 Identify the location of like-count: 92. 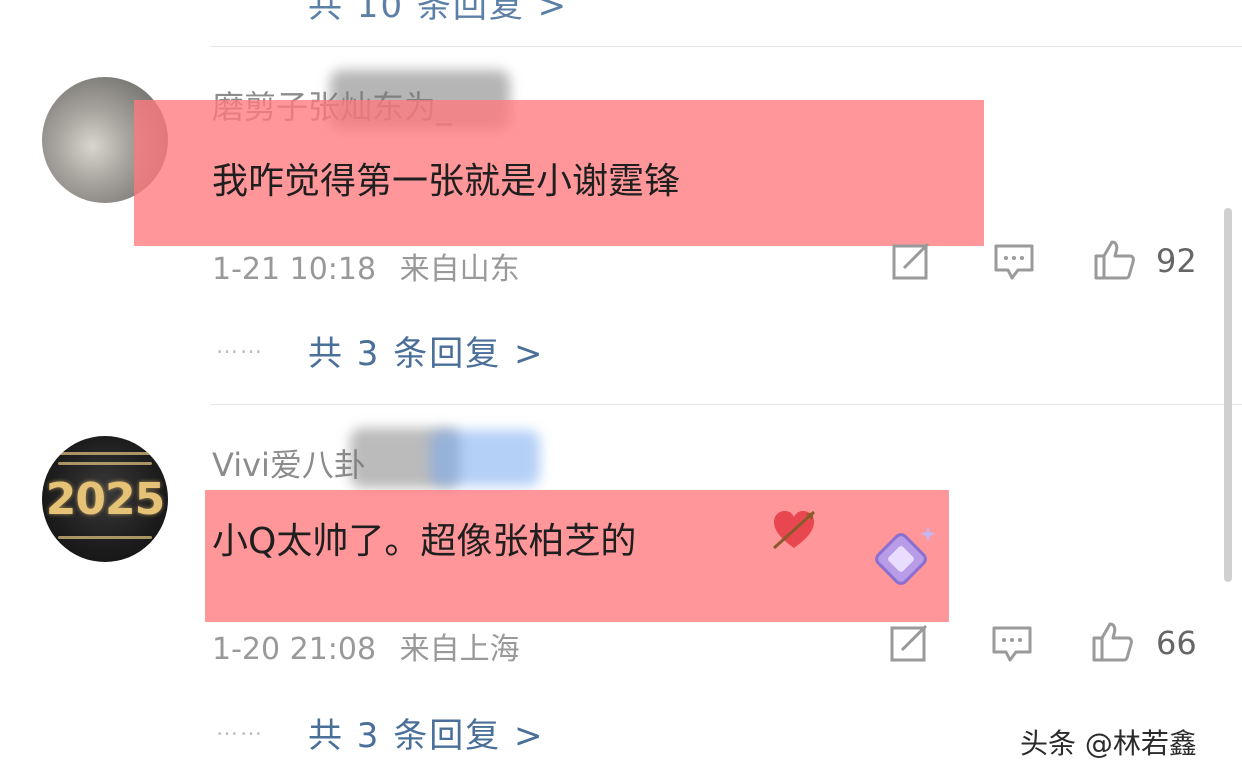
(1176, 261).